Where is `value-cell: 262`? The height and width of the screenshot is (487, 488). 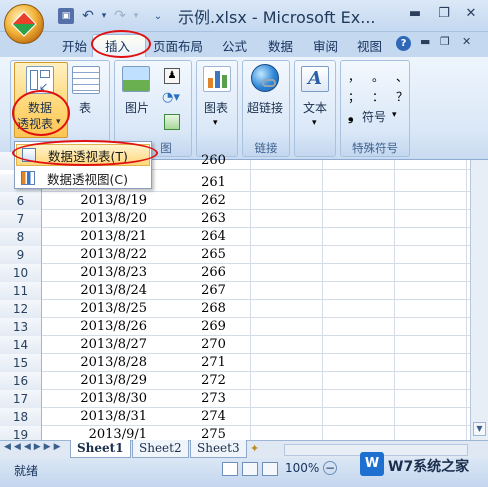
value-cell: 262 is located at coordinates (213, 201).